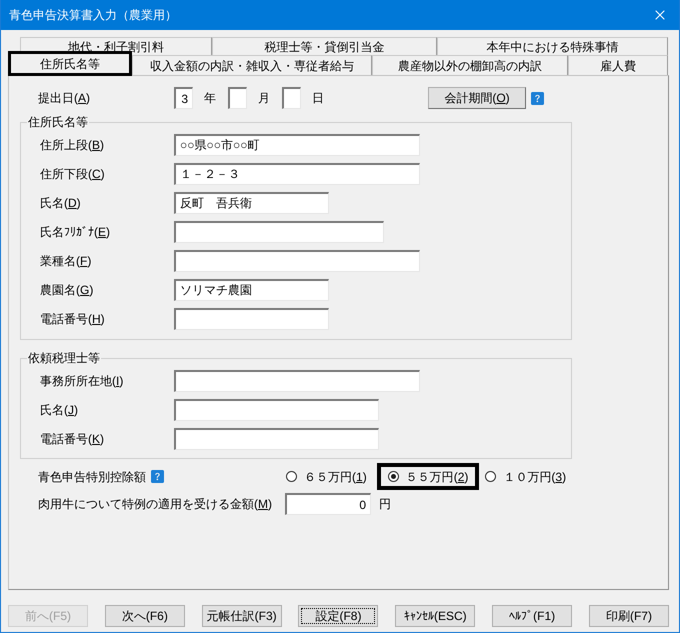  What do you see at coordinates (58, 122) in the screenshot?
I see `group-title: 住所氏名等` at bounding box center [58, 122].